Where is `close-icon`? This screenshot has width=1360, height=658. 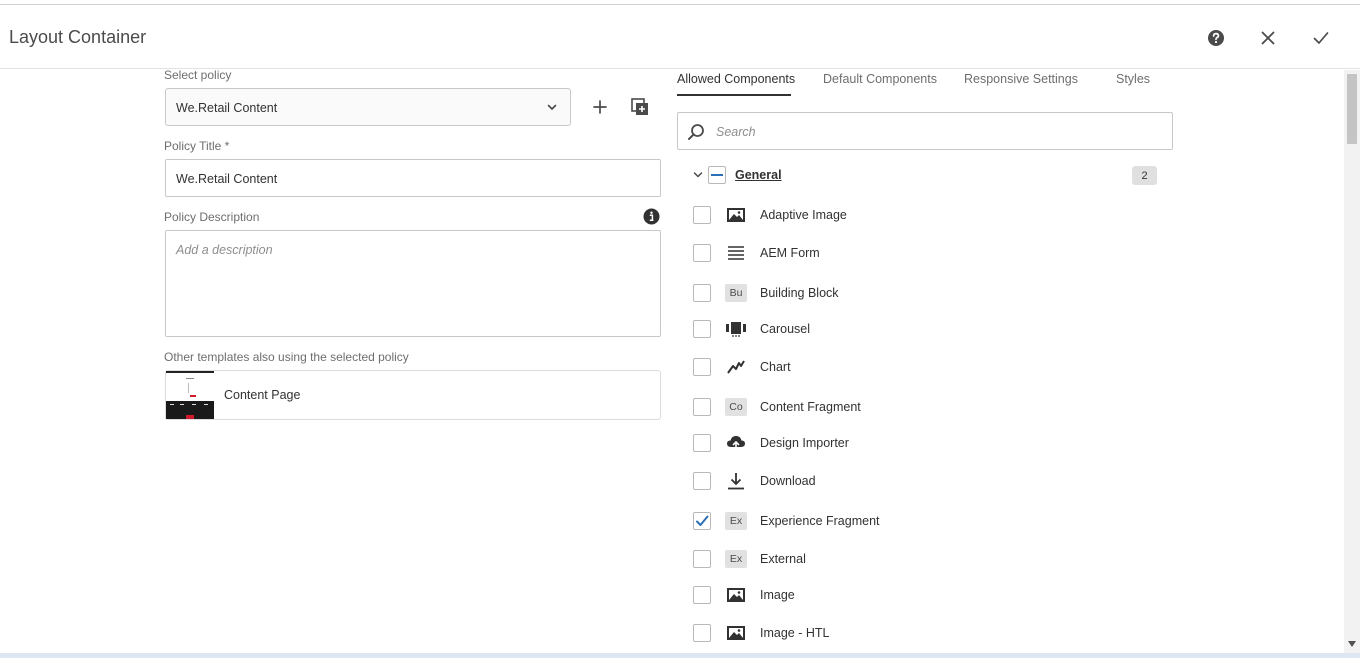
close-icon is located at coordinates (1268, 38).